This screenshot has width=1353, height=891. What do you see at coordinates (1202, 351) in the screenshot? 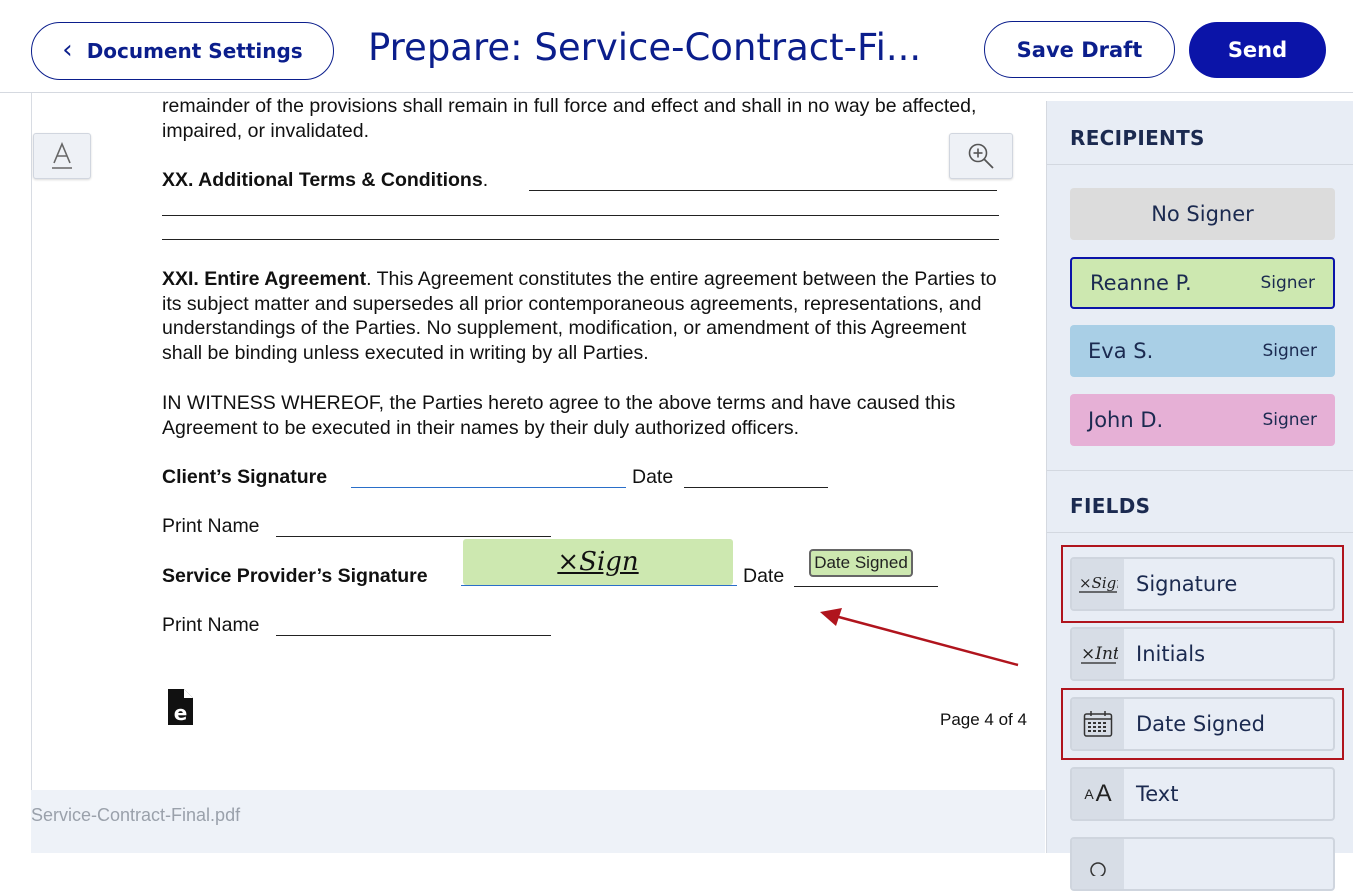
I see `recipient-eva: Eva S. Signer` at bounding box center [1202, 351].